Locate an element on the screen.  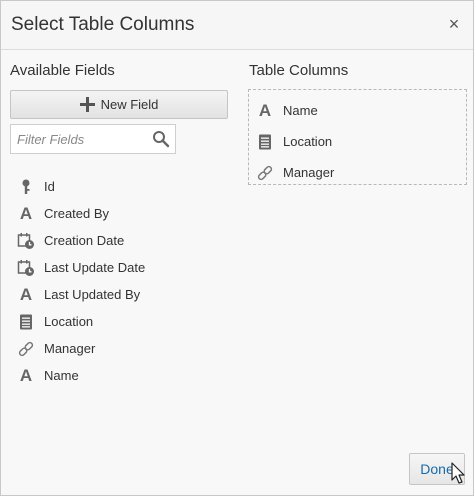
field-item-label: Location is located at coordinates (69, 321).